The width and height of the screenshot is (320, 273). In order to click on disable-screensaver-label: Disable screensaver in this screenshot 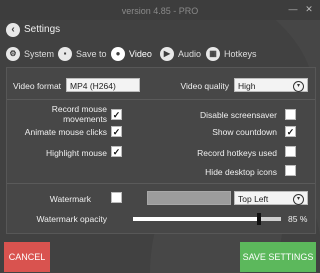, I will do `click(238, 115)`.